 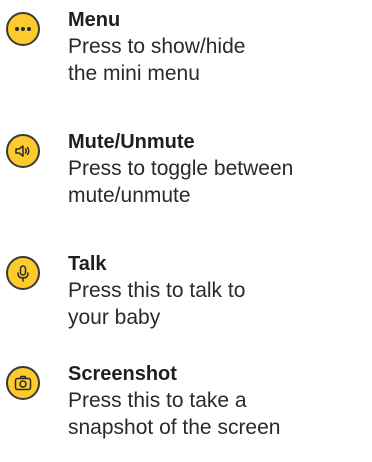 What do you see at coordinates (23, 151) in the screenshot?
I see `speaker-icon` at bounding box center [23, 151].